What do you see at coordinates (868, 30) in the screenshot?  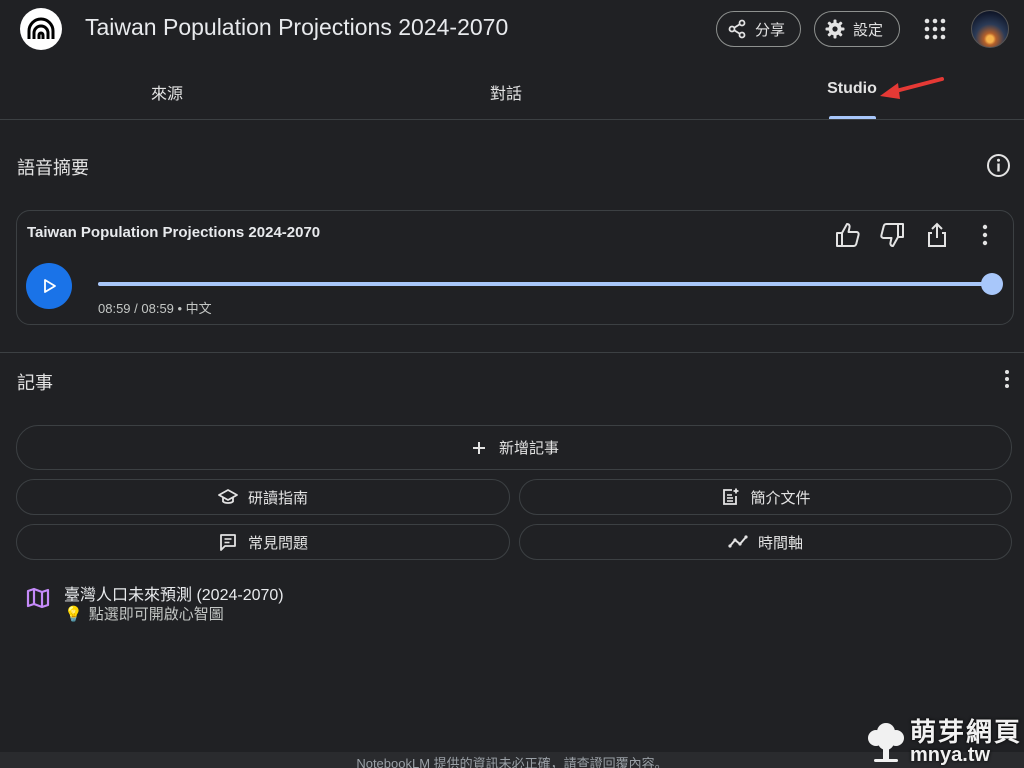 I see `settings-label: 設定` at bounding box center [868, 30].